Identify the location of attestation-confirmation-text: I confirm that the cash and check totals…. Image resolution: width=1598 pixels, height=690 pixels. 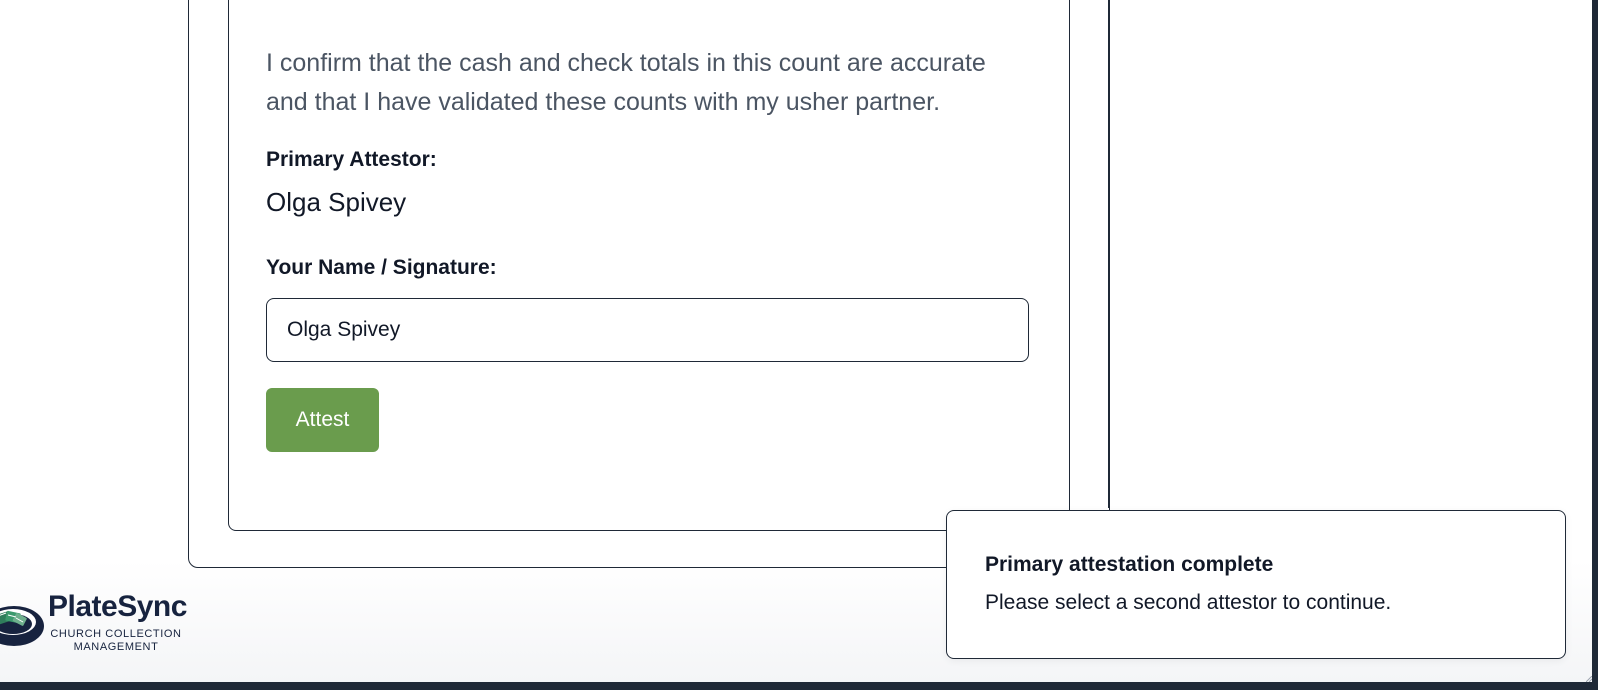
(626, 82).